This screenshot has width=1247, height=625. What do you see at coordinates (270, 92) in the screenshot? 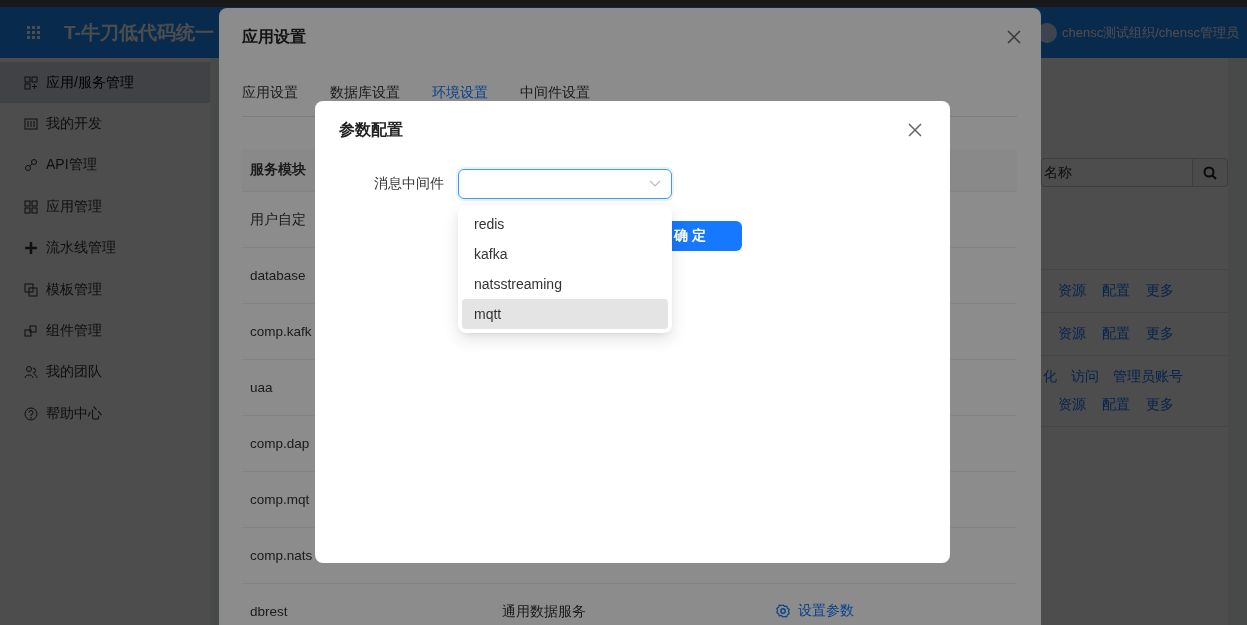
I see `tab: 应用设置` at bounding box center [270, 92].